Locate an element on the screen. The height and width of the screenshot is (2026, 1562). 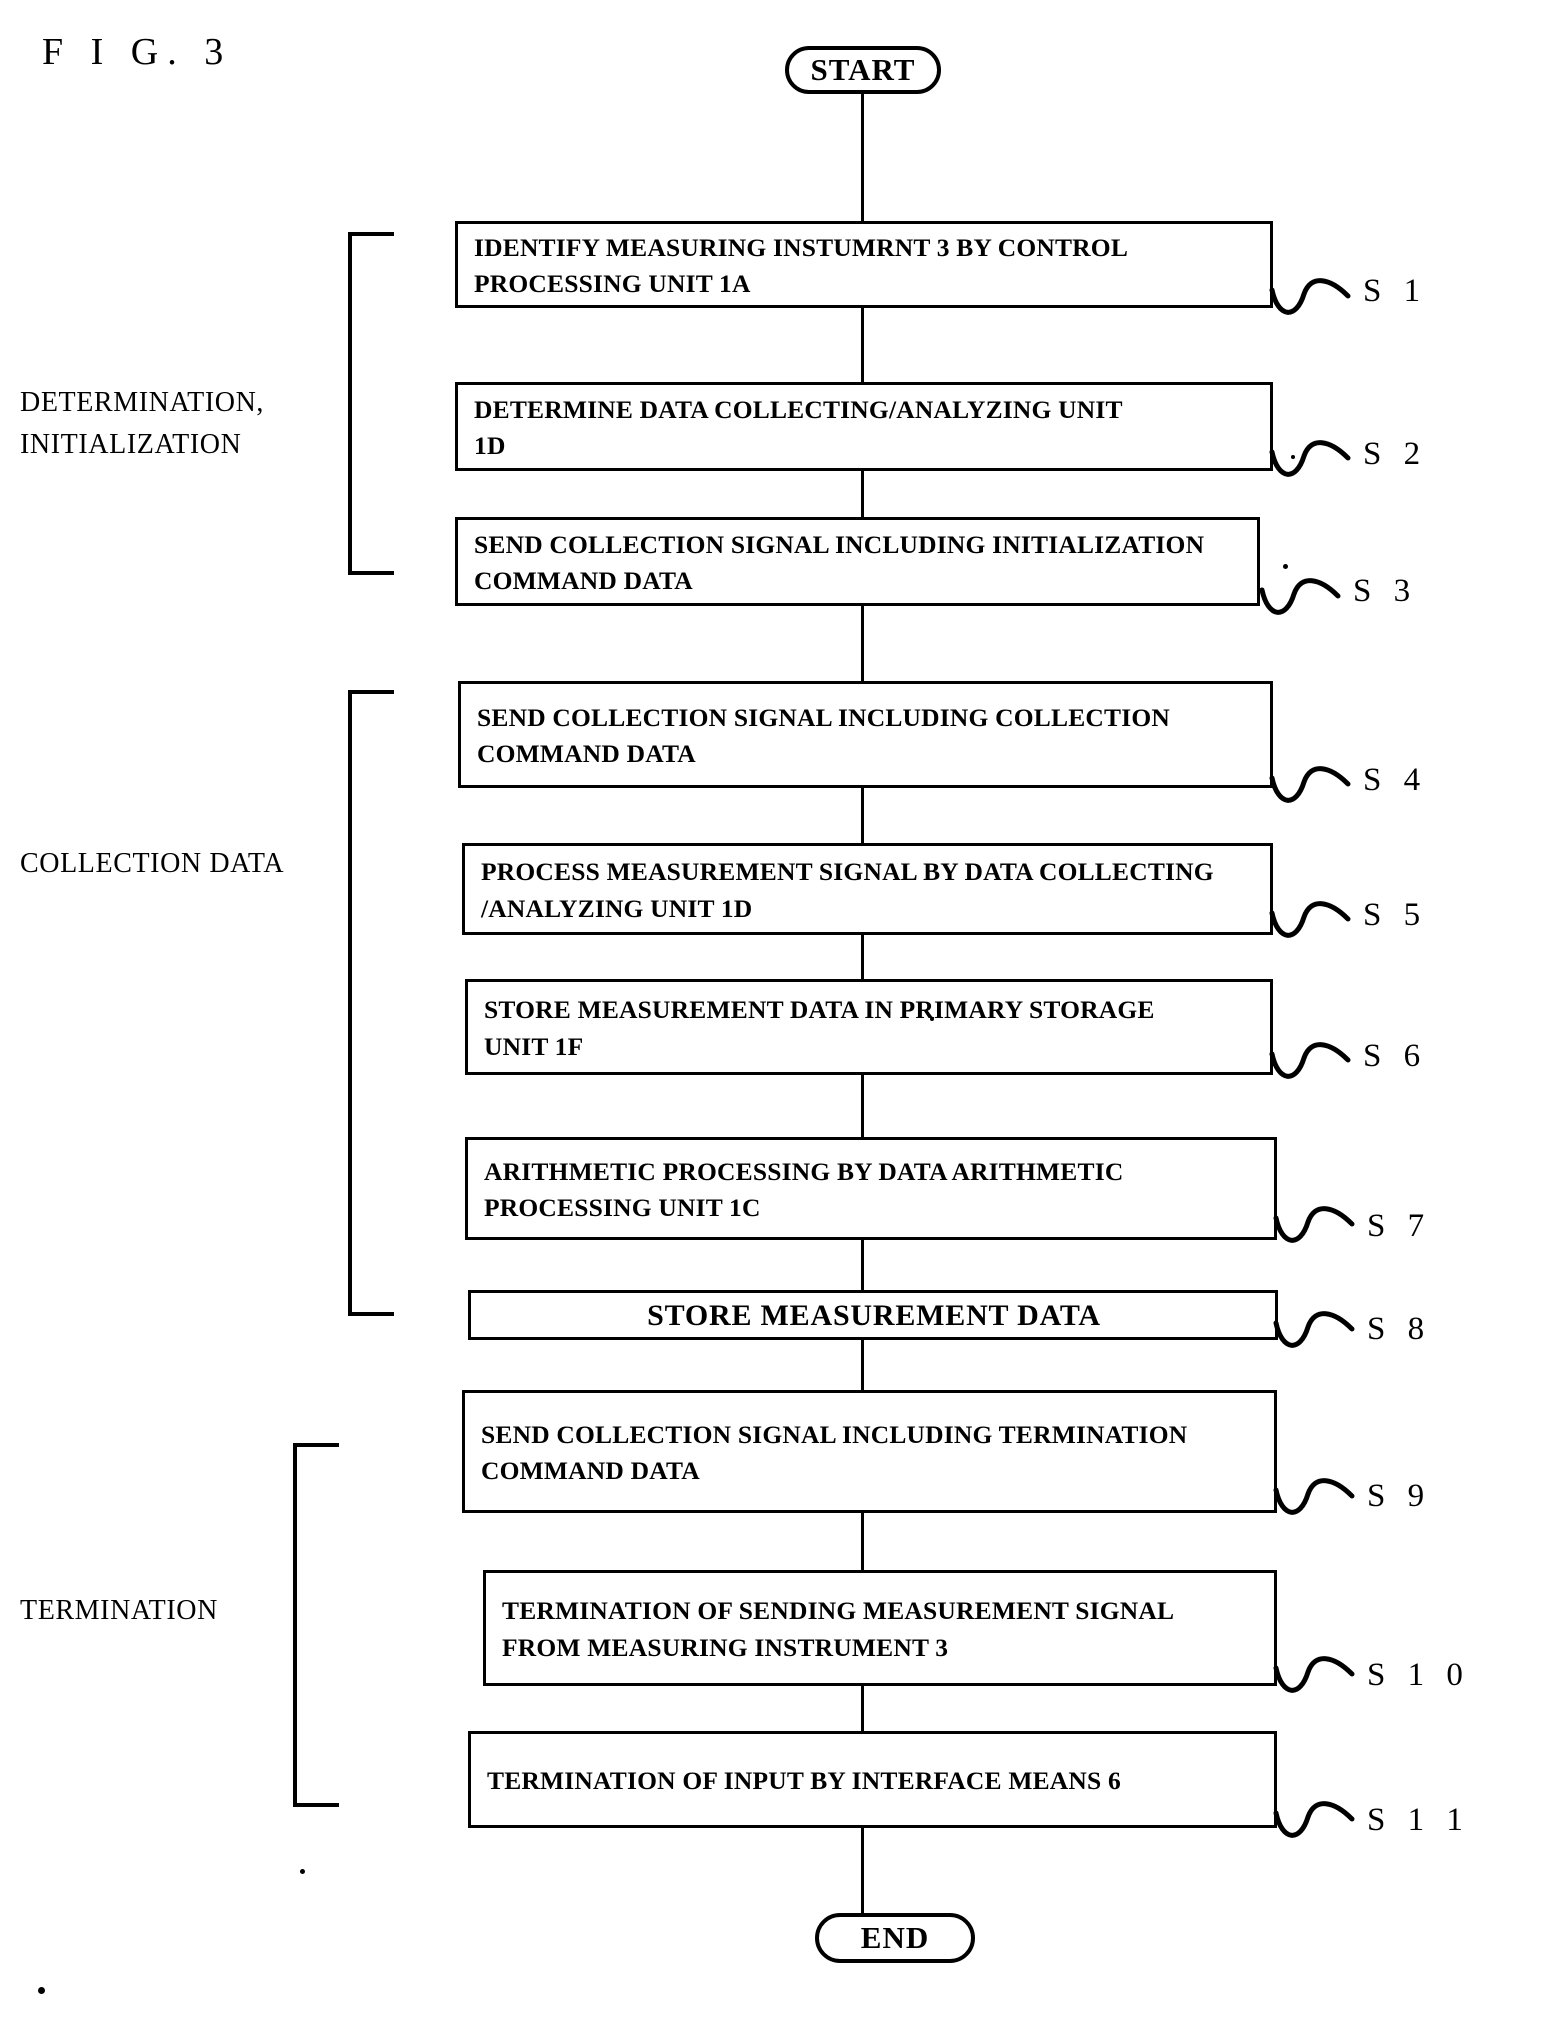
callout-squiggle-s8 is located at coordinates (1314, 1329).